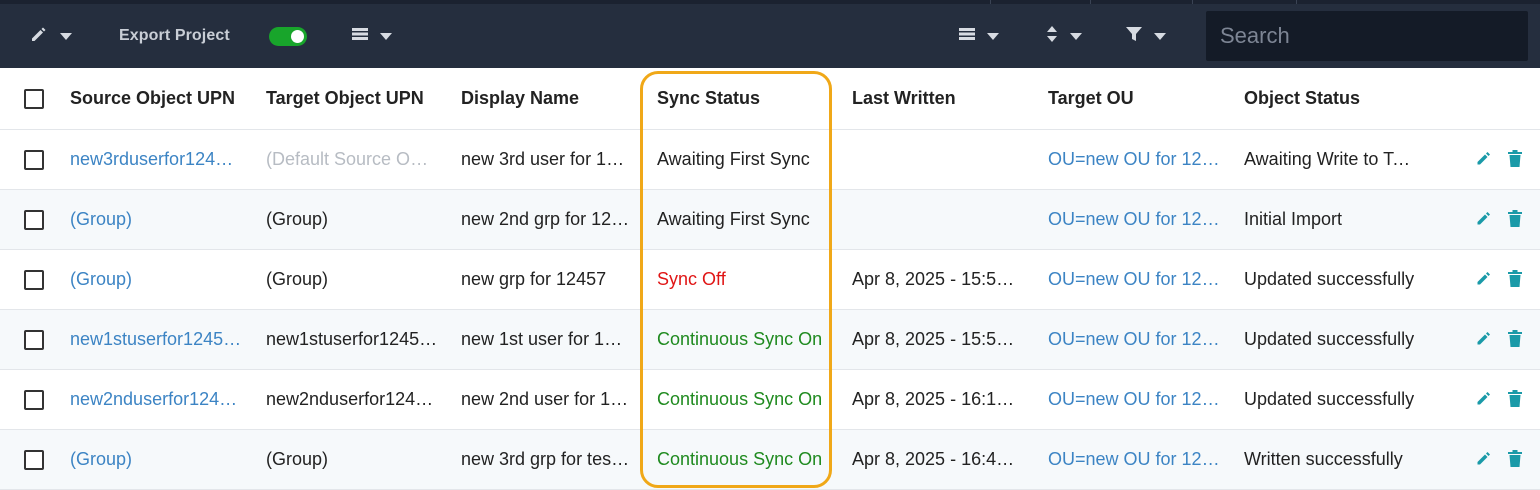  Describe the element at coordinates (904, 98) in the screenshot. I see `column-header-label: Last Written` at that location.